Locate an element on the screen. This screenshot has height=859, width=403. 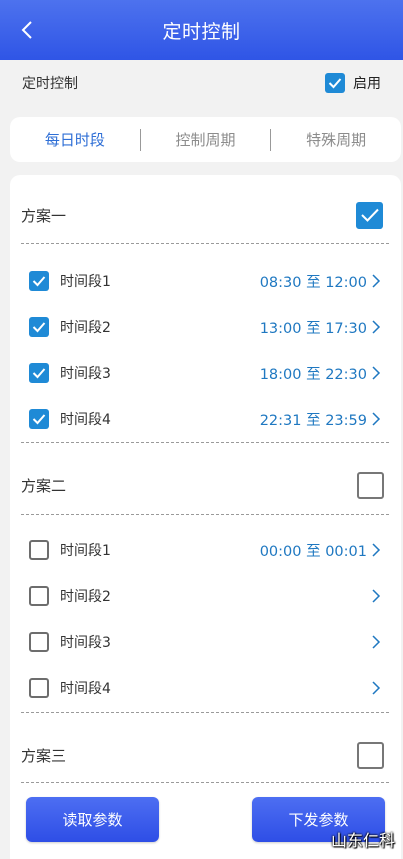
segment-time-text: 22:31 至 23:59 is located at coordinates (313, 420).